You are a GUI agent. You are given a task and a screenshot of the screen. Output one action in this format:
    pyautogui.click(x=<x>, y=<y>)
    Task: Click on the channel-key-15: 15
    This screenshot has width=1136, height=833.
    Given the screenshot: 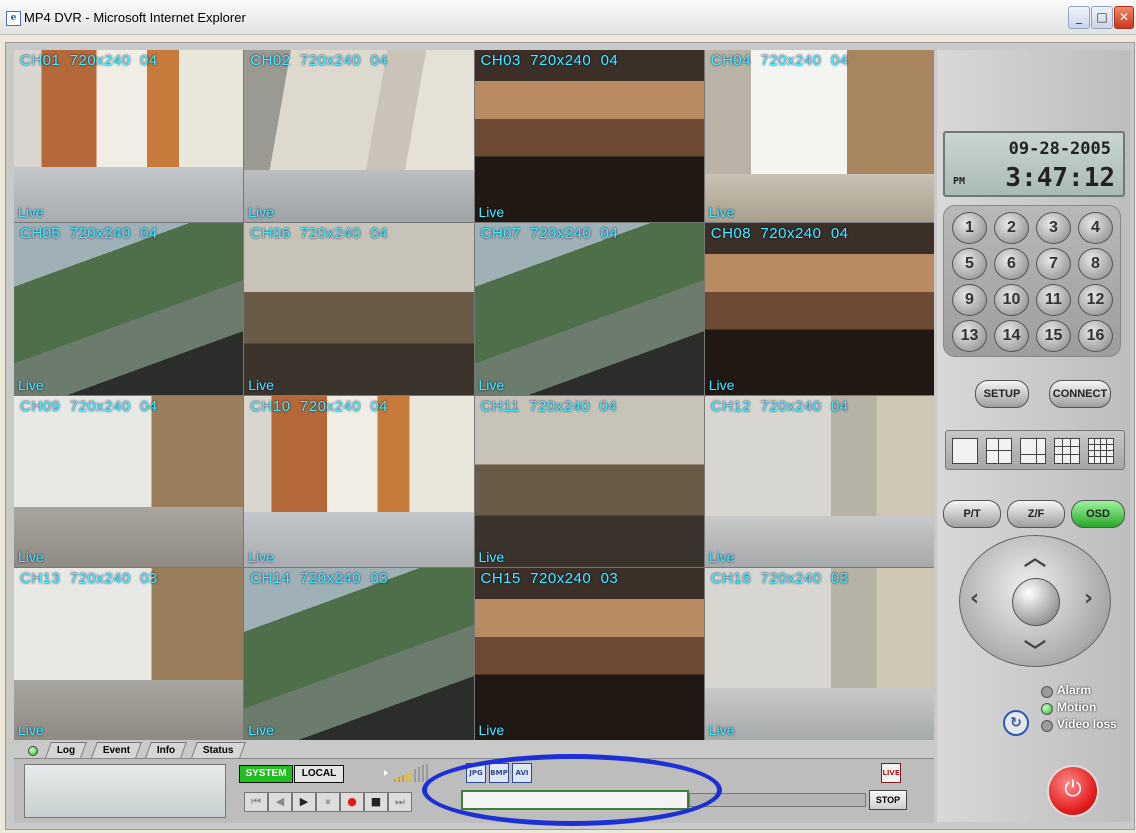 What is the action you would take?
    pyautogui.click(x=1053, y=336)
    